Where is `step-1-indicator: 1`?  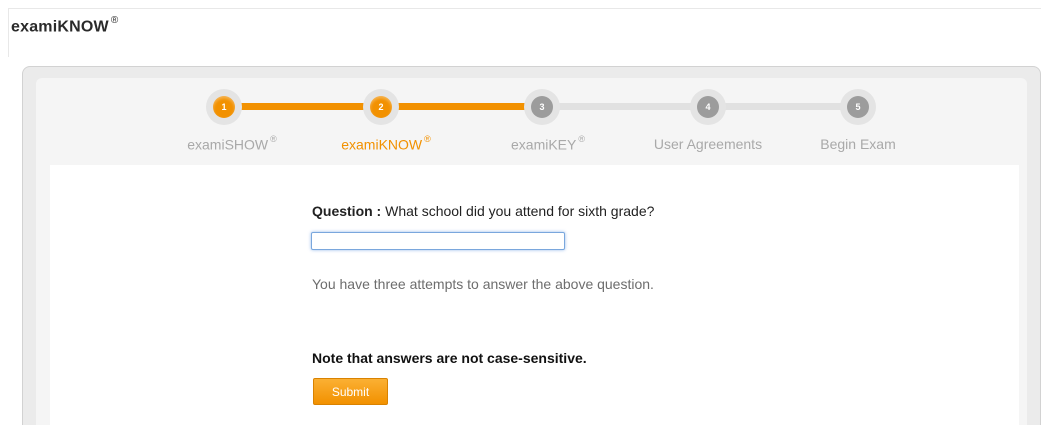 step-1-indicator: 1 is located at coordinates (224, 107).